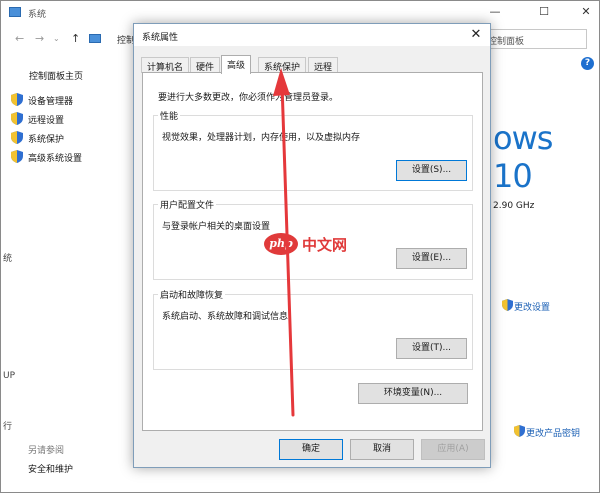 The image size is (600, 493). I want to click on security-maintenance-link: 安全和维护, so click(50, 468).